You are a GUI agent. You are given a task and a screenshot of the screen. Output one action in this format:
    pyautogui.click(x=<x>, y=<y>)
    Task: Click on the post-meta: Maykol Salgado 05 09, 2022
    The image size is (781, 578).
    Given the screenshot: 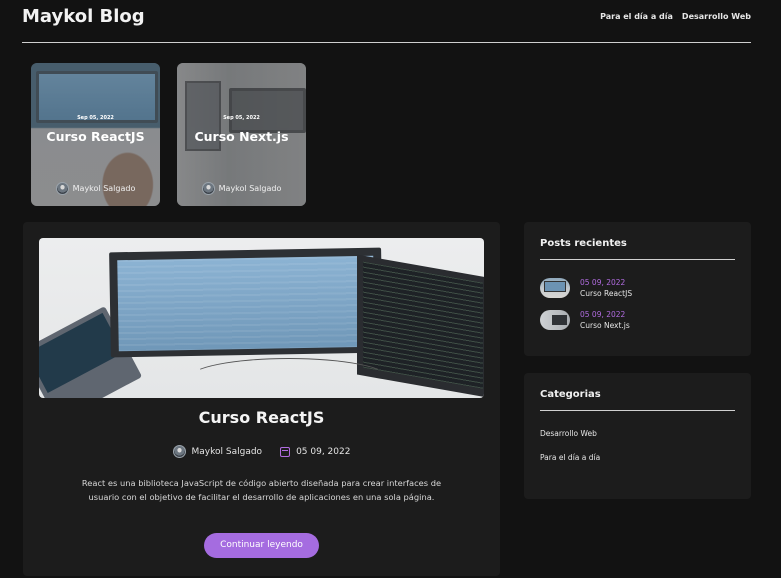 What is the action you would take?
    pyautogui.click(x=261, y=451)
    